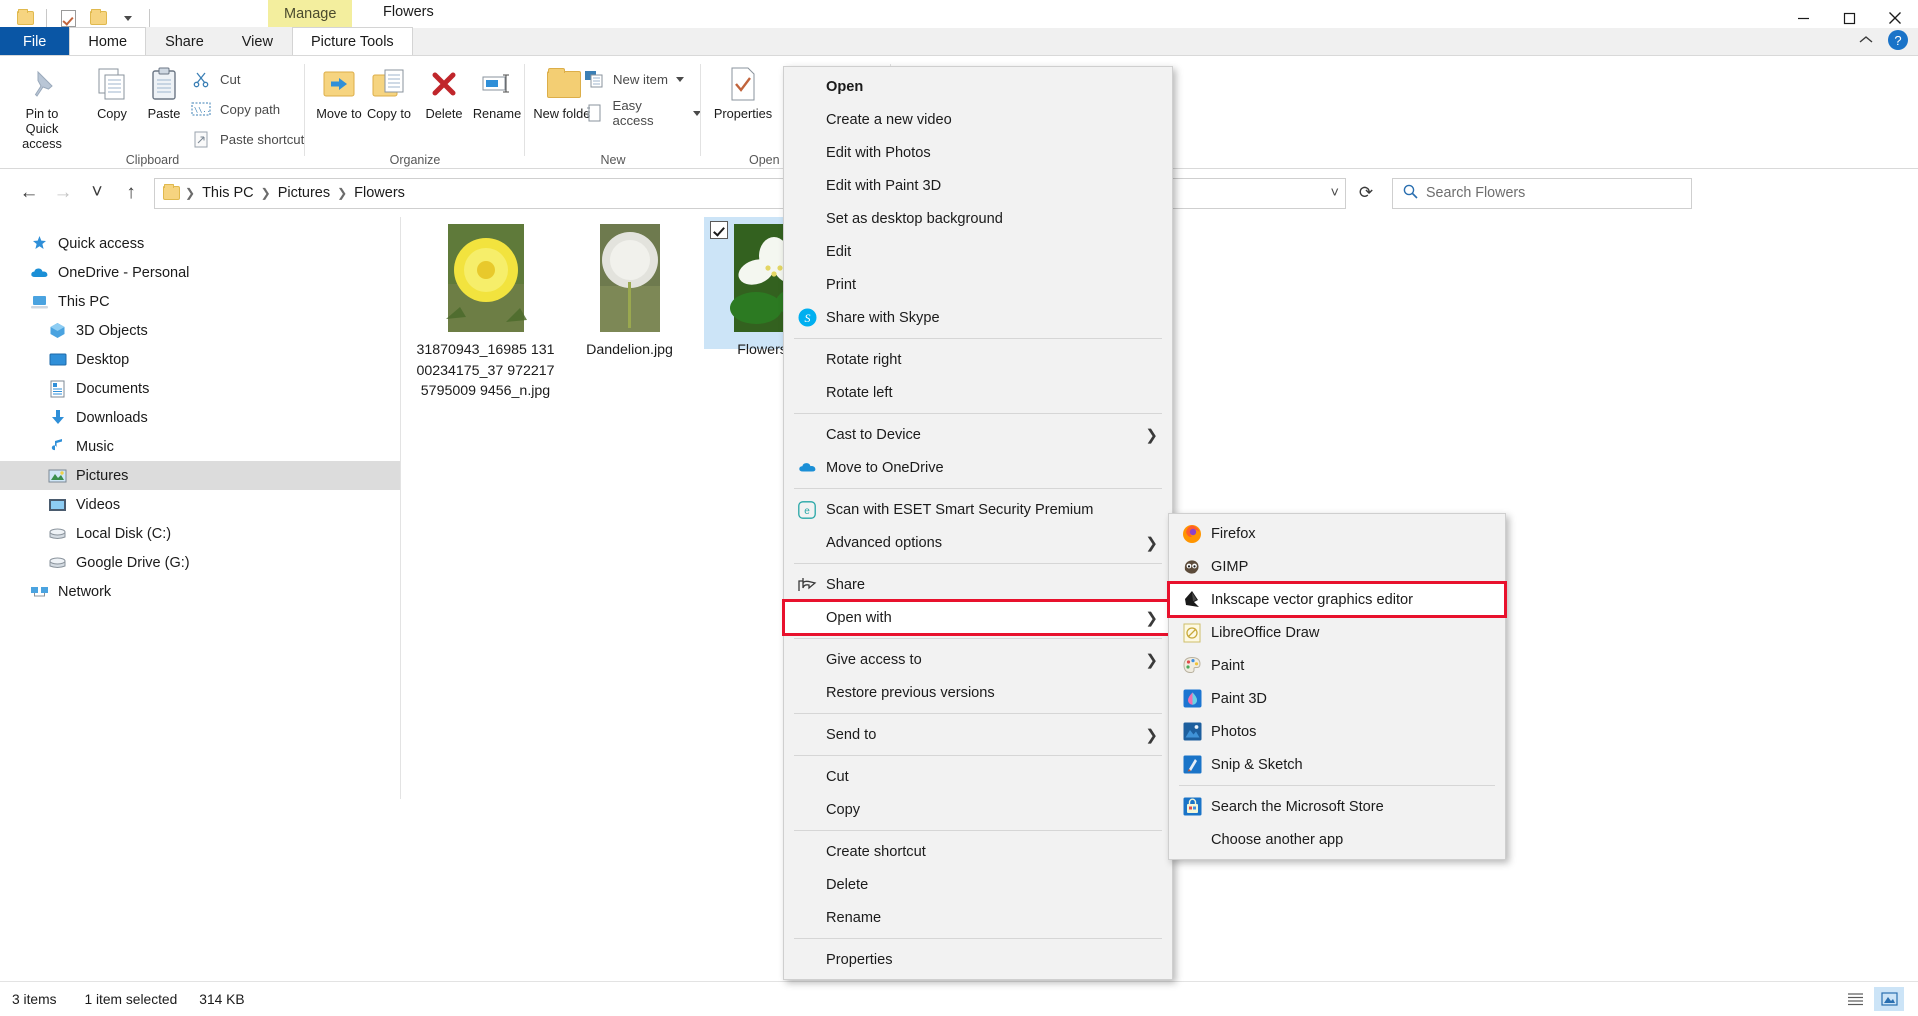 The image size is (1918, 1016). I want to click on network-icon, so click(39, 591).